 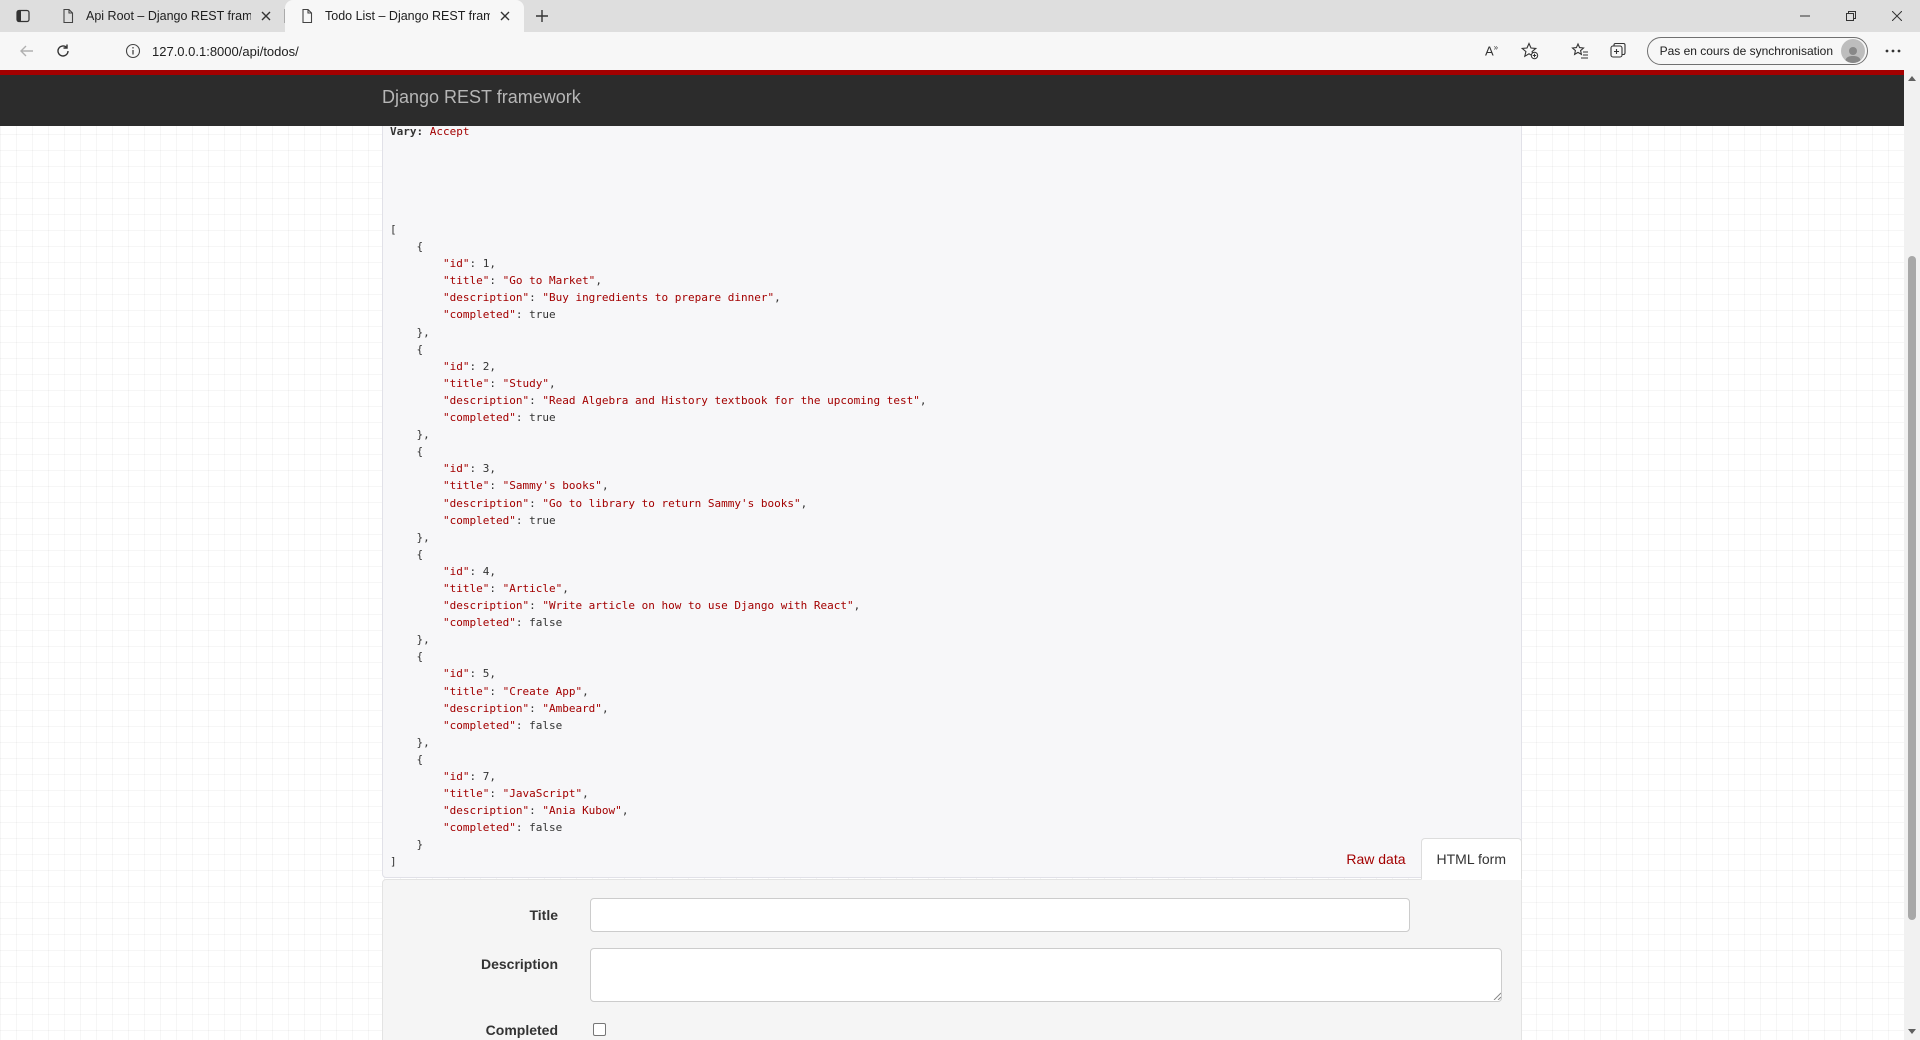 I want to click on html-form-panel: Title Description Completed, so click(x=952, y=959).